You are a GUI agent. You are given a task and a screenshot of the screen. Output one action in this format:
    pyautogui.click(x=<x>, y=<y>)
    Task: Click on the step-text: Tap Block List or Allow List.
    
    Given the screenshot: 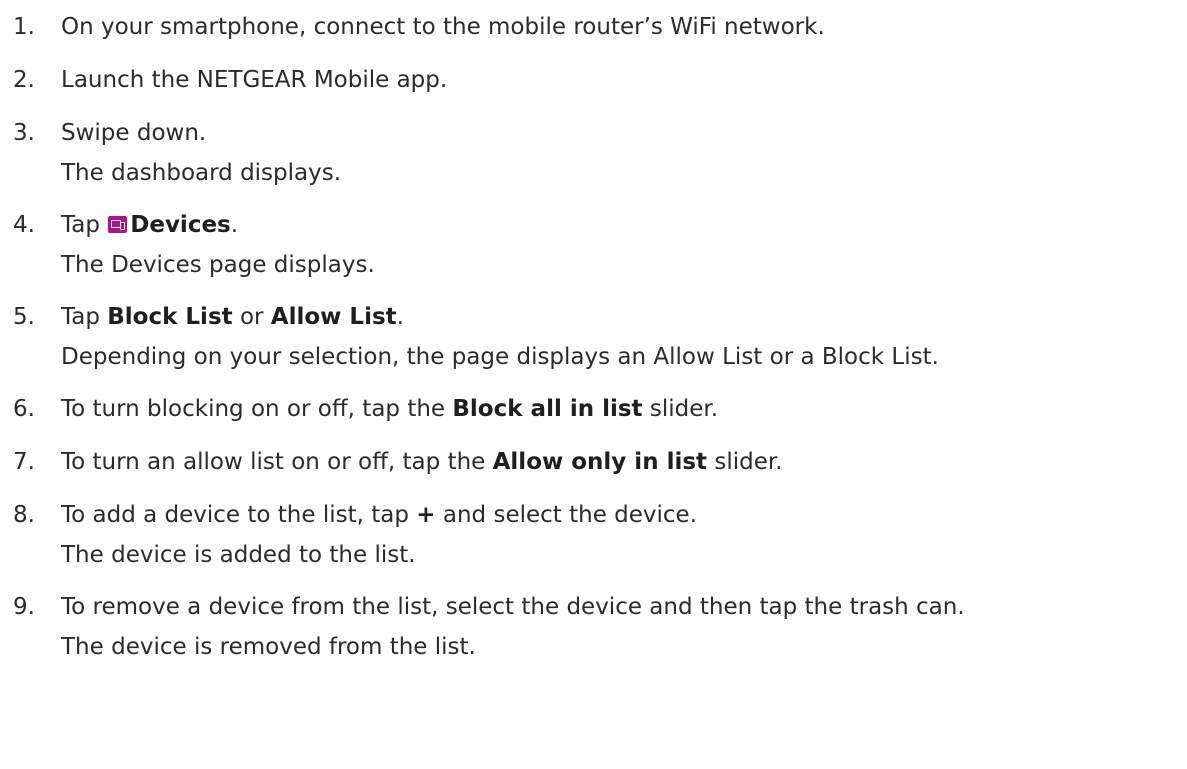 What is the action you would take?
    pyautogui.click(x=232, y=317)
    